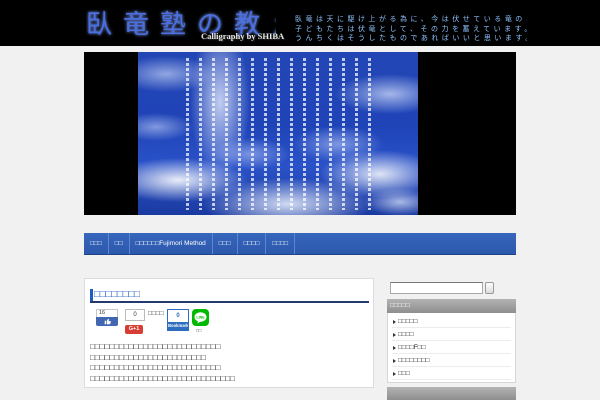  I want to click on tagline-line: 子どもたちは伏竜として、その力を蓄えています。, so click(411, 28).